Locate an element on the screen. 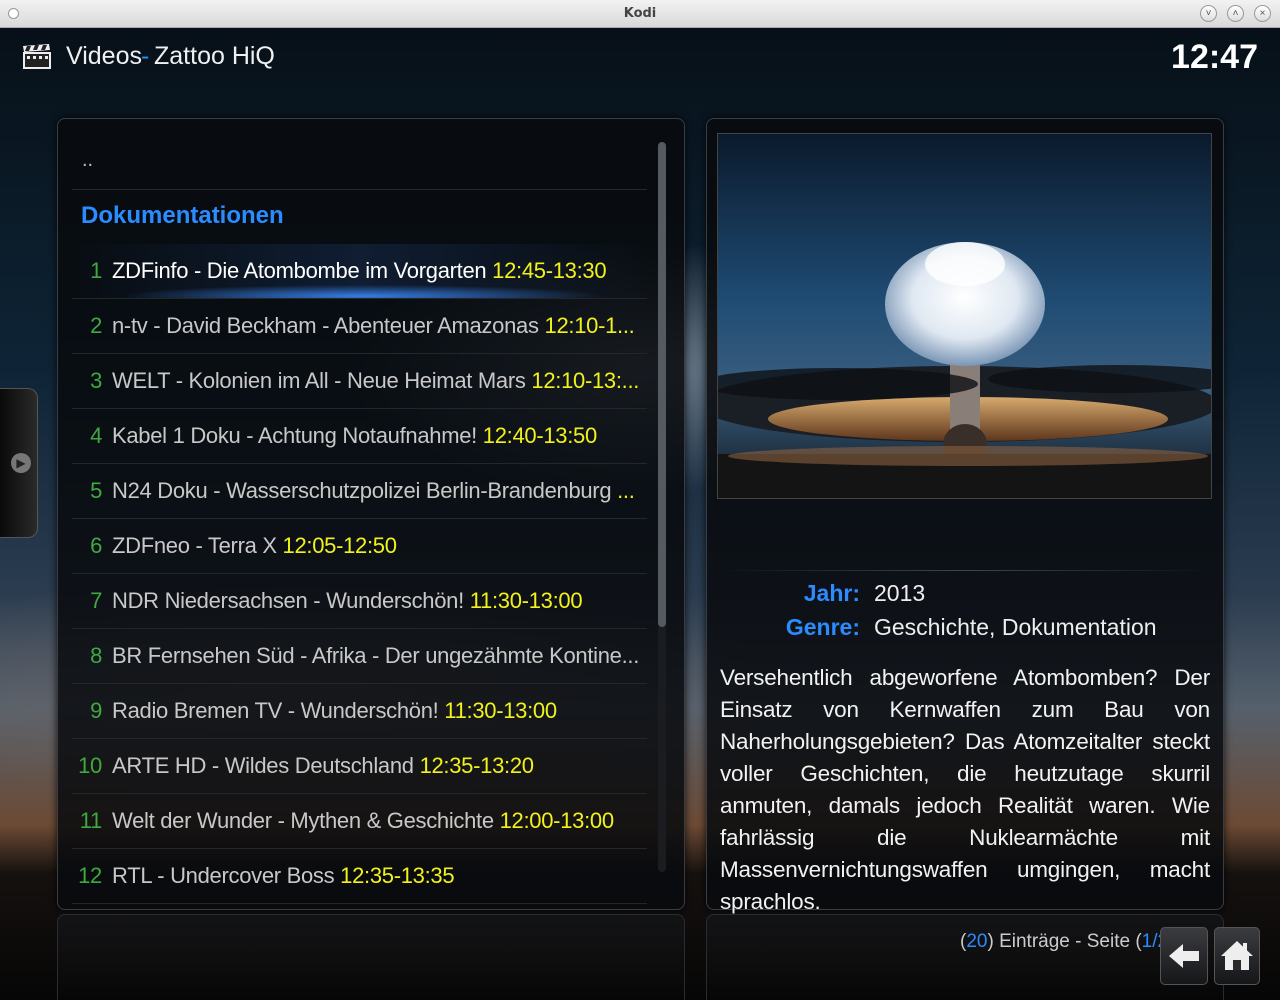 This screenshot has width=1280, height=1000. window-titlebar: Kodi ˅ ˄ × is located at coordinates (640, 14).